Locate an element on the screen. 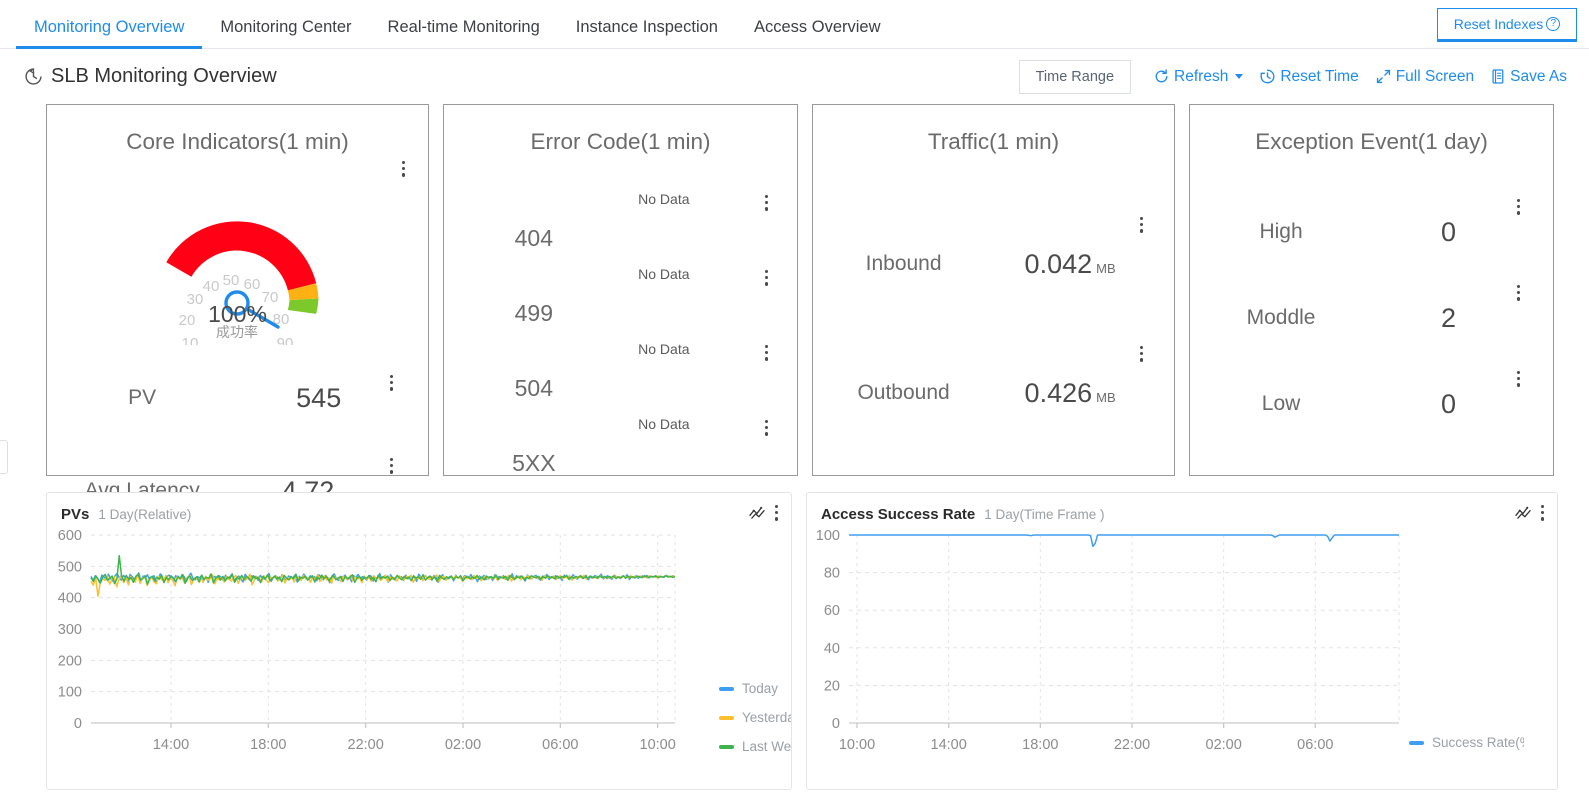  error-row-504: 504 No Data is located at coordinates (620, 368).